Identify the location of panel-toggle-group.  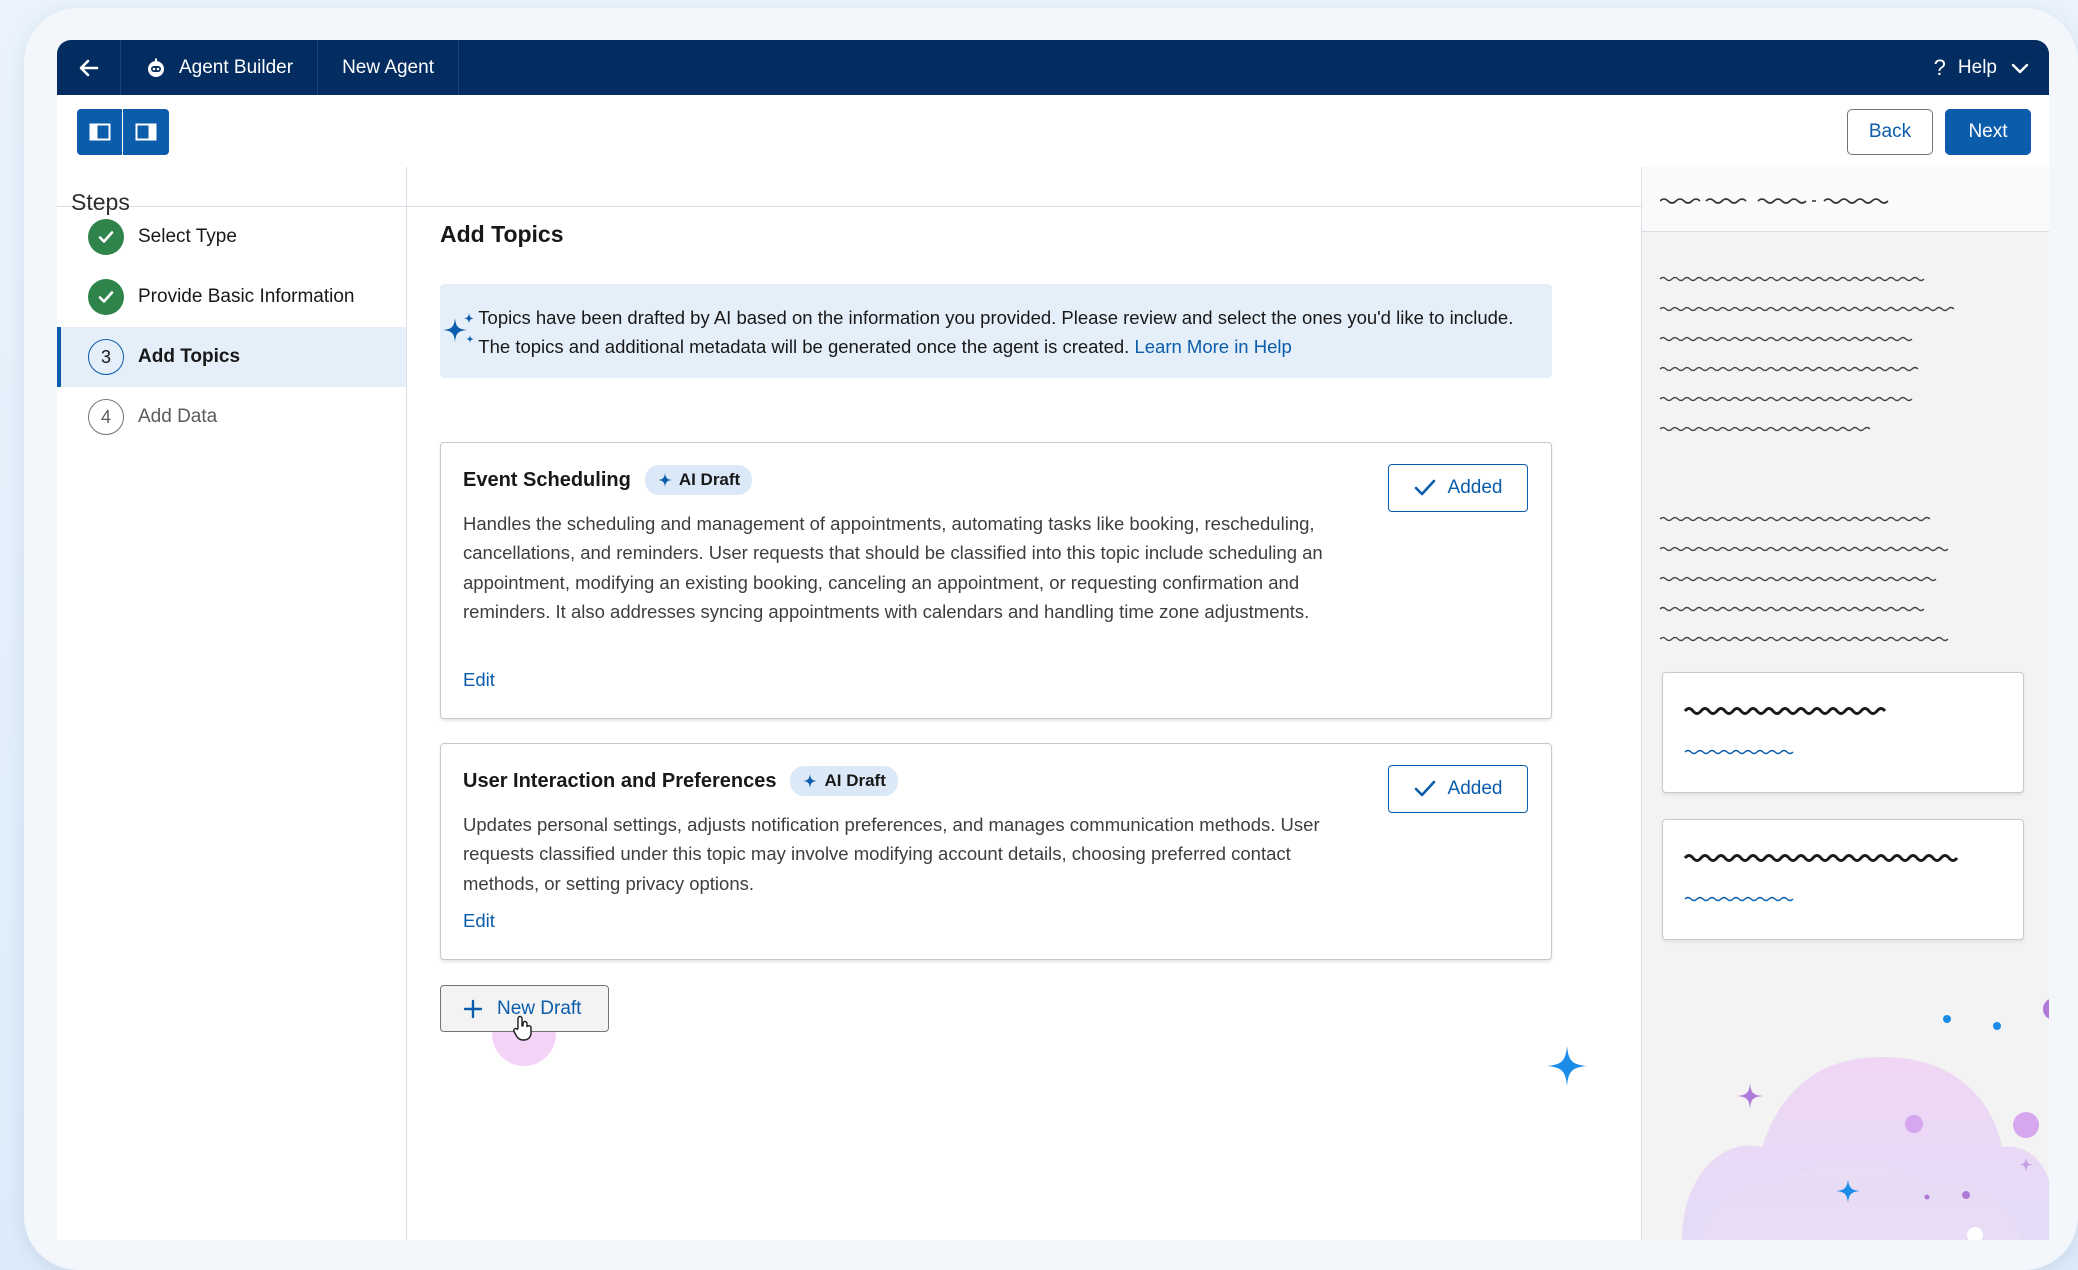
(123, 132).